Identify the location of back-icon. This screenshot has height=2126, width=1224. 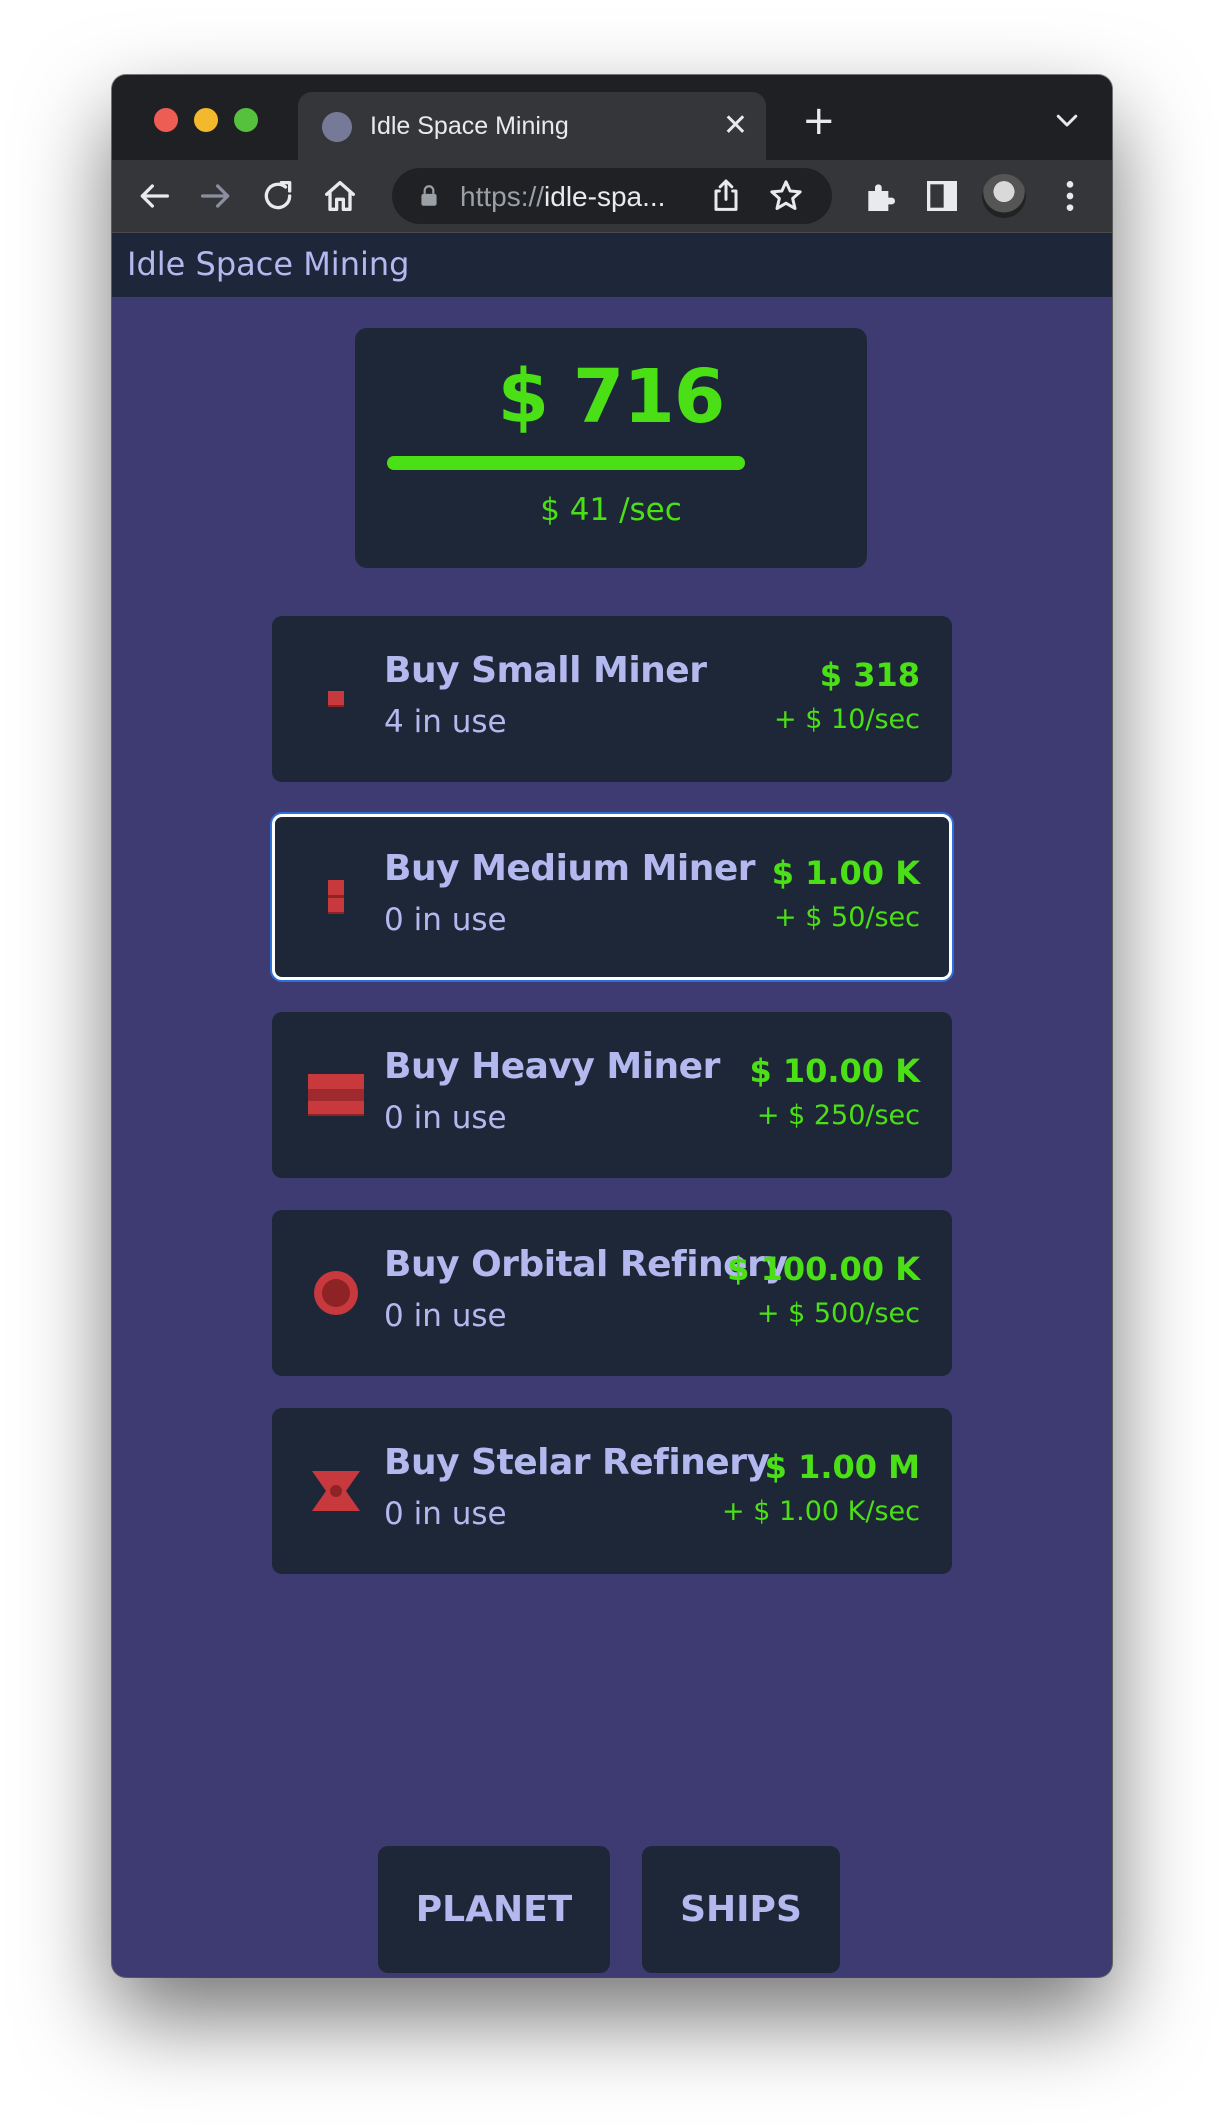
(154, 196).